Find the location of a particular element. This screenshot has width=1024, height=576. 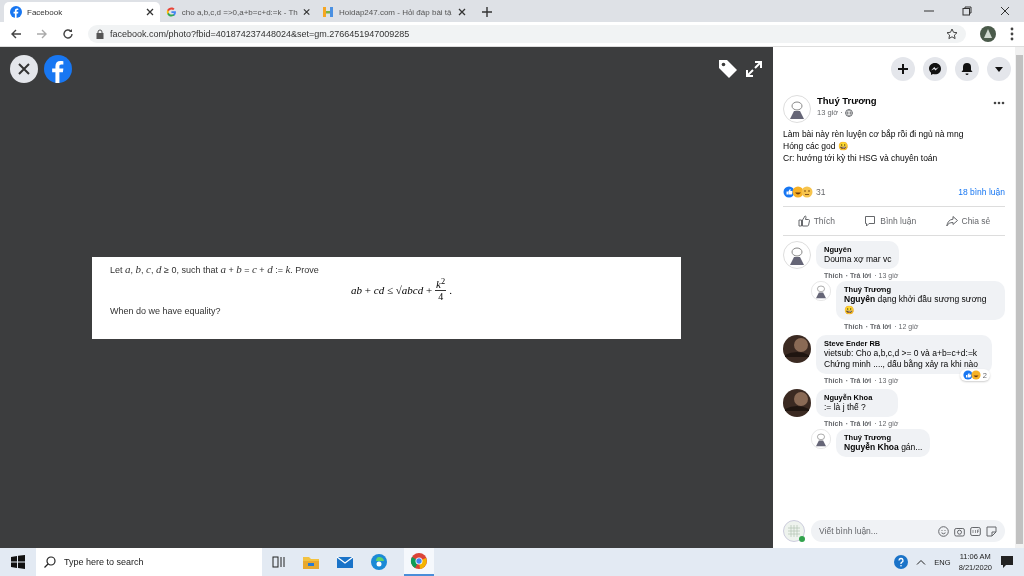

speech-bubble-icon is located at coordinates (870, 221).